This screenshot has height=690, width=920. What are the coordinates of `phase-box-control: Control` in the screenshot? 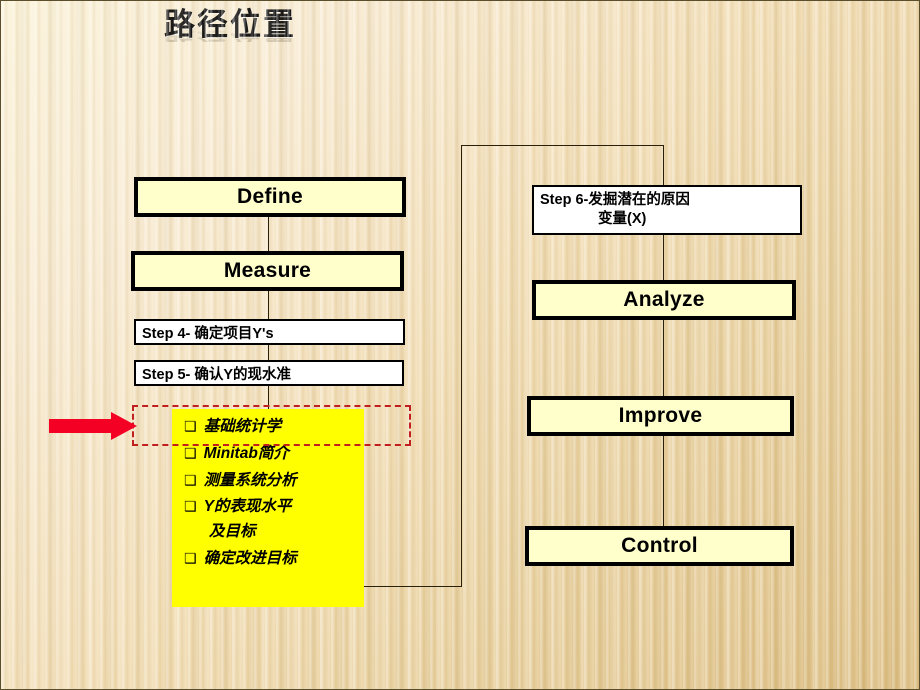 It's located at (659, 546).